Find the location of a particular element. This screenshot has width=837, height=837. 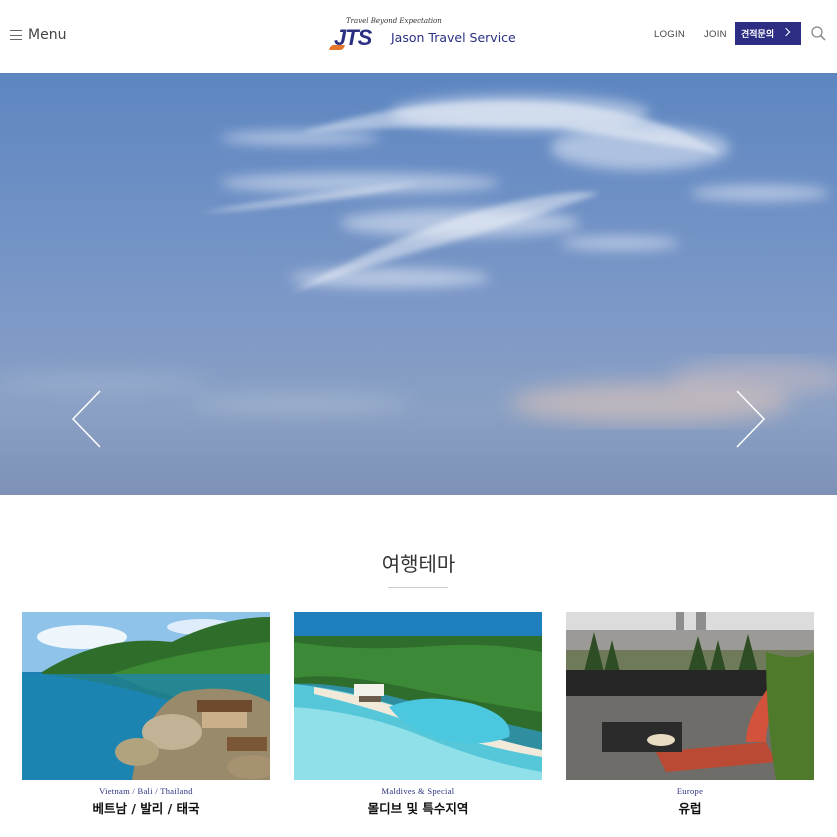

menu-button: Menu is located at coordinates (38, 35).